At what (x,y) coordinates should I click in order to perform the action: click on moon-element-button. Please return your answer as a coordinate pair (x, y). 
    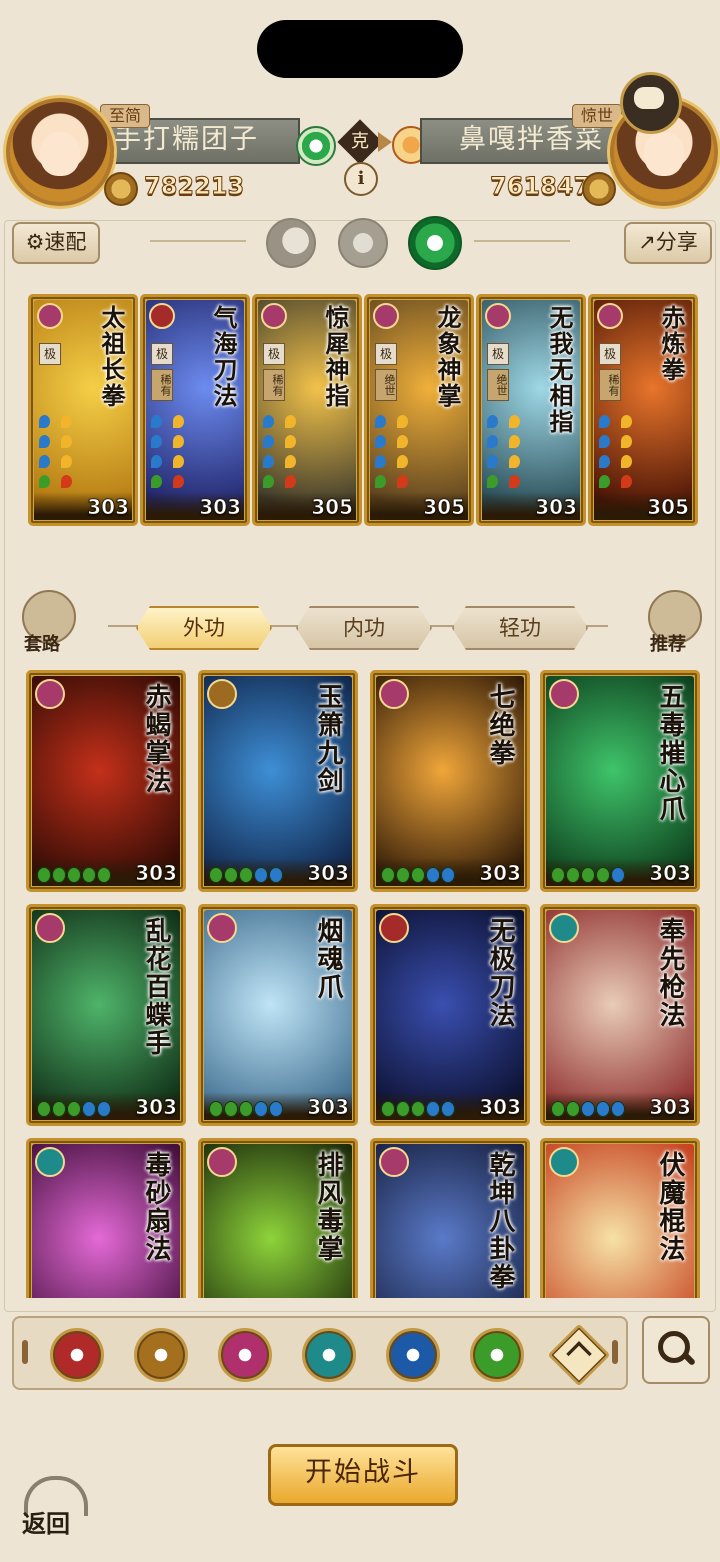
    Looking at the image, I should click on (291, 243).